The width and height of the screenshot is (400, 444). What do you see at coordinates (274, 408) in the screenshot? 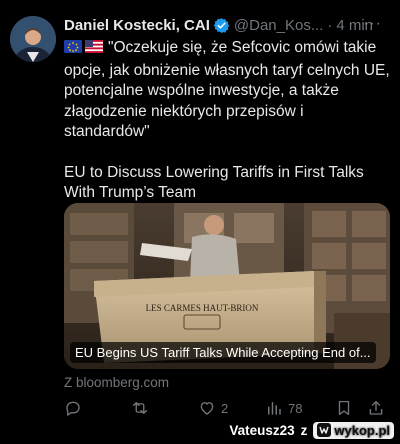
I see `views-icon` at bounding box center [274, 408].